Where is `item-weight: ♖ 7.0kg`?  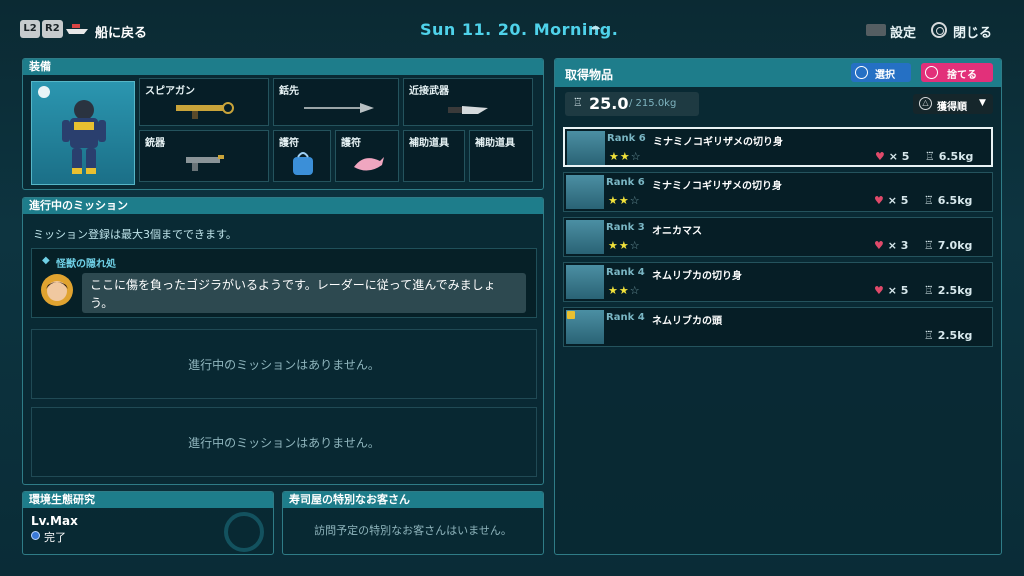
item-weight: ♖ 7.0kg is located at coordinates (948, 245).